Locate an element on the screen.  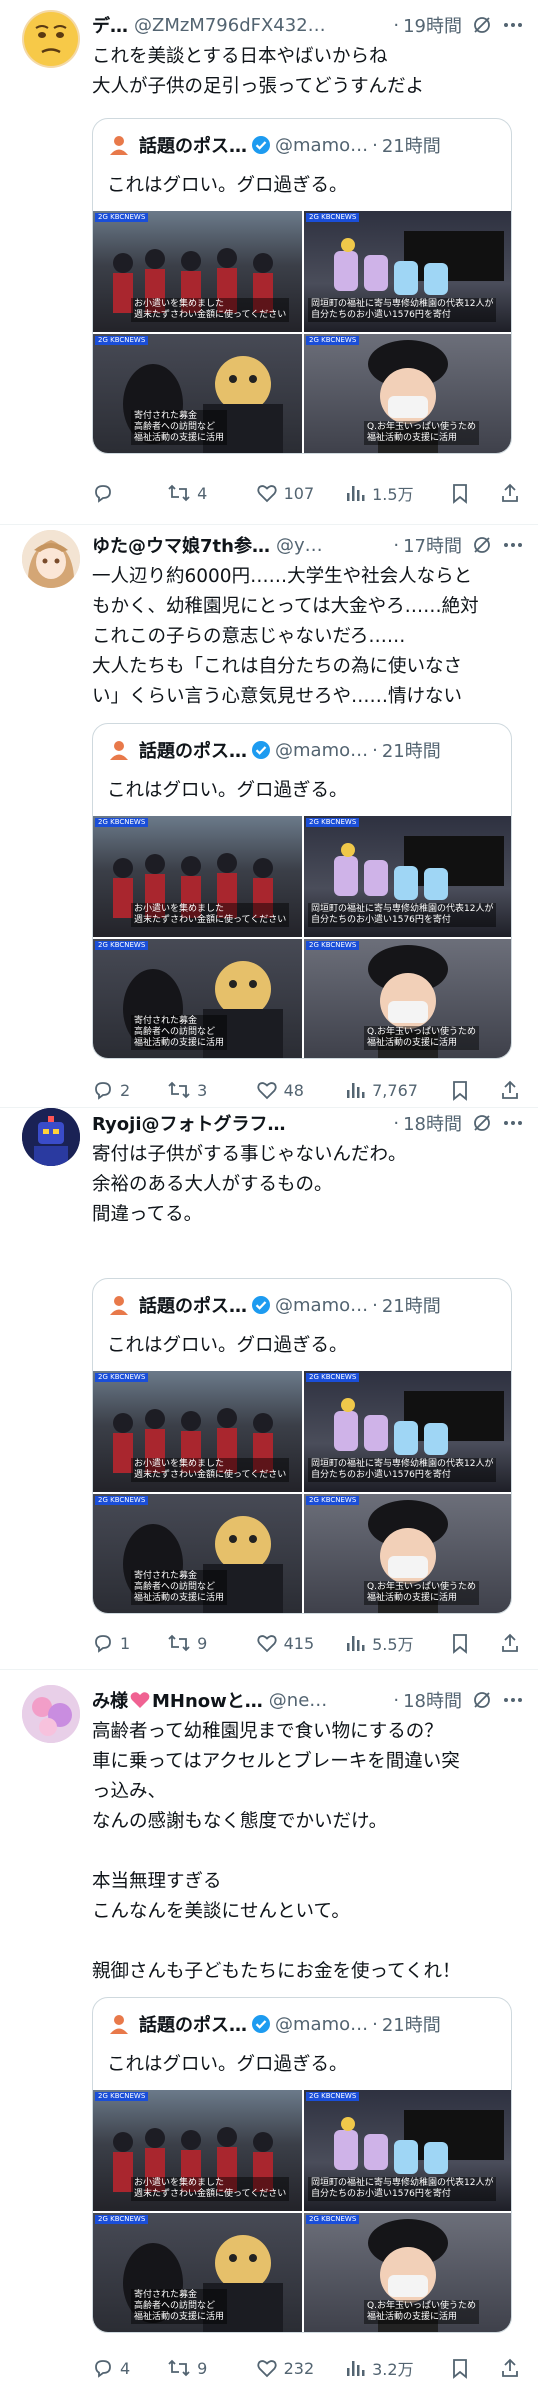
tweet-text-line is located at coordinates (307, 1852).